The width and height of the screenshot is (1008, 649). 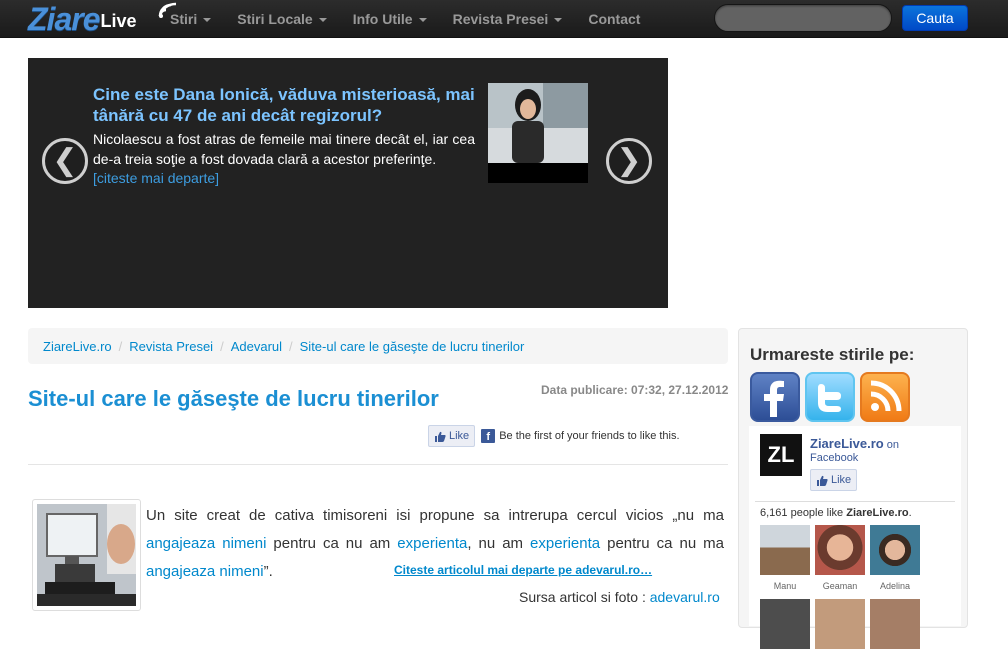 I want to click on facebook-link: Facebook, so click(x=834, y=458).